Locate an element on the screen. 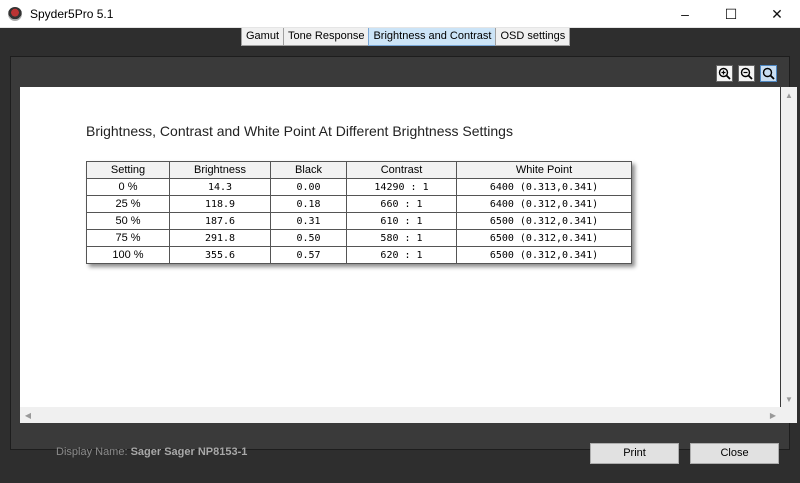  zoom-fit-icon is located at coordinates (768, 73).